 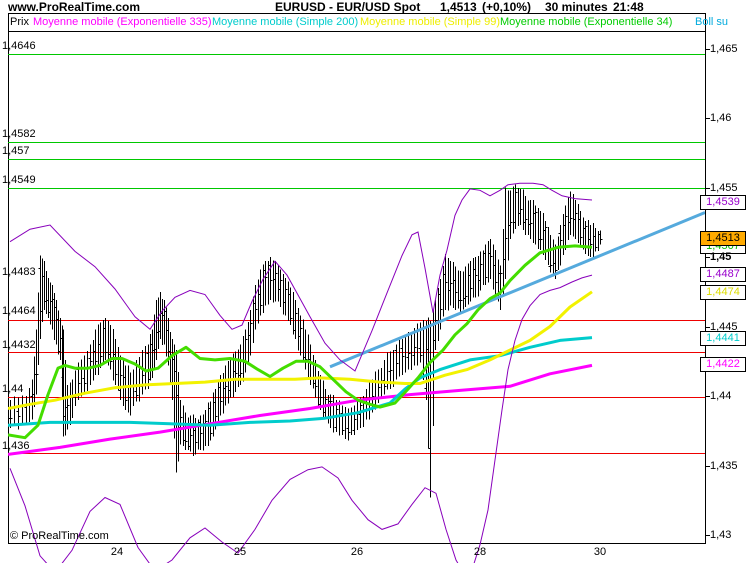 What do you see at coordinates (723, 202) in the screenshot?
I see `price-badge: 1,4539` at bounding box center [723, 202].